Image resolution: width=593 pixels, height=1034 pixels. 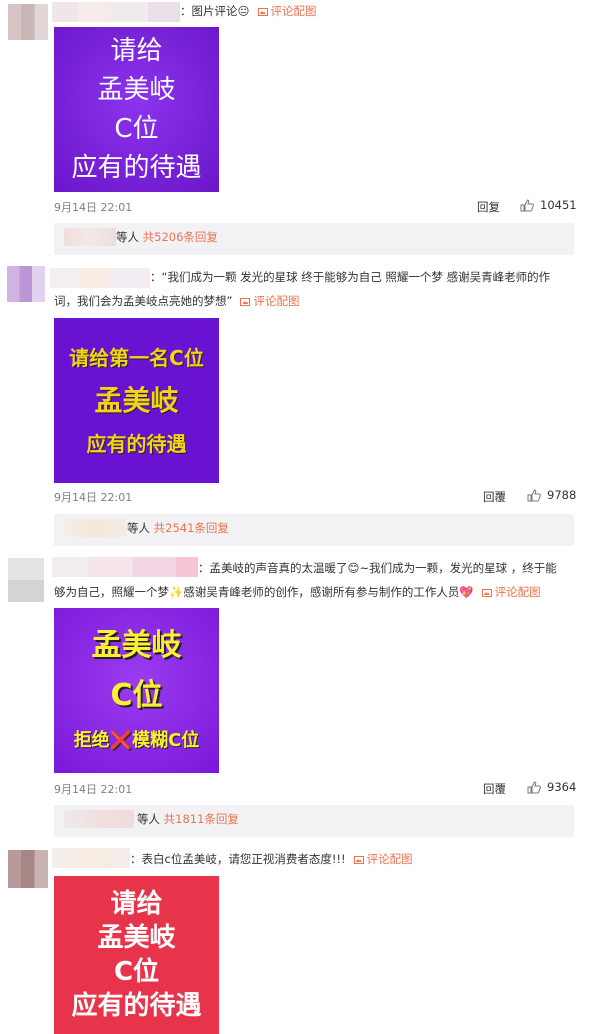 I want to click on comment-text: ：“我们成为一颗 发光的星球 终于能够为自己 照耀一个梦 感谢吴青峰老师的作, so click(x=350, y=277).